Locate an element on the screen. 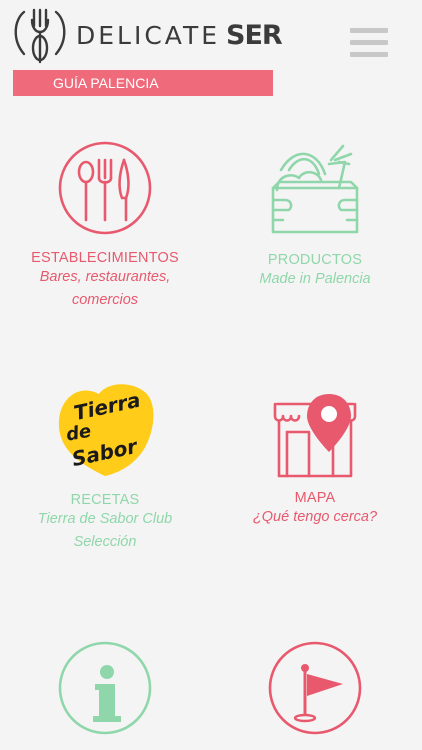 The image size is (422, 750). tile-productos: PRODUCTOS Made in Palencia is located at coordinates (315, 215).